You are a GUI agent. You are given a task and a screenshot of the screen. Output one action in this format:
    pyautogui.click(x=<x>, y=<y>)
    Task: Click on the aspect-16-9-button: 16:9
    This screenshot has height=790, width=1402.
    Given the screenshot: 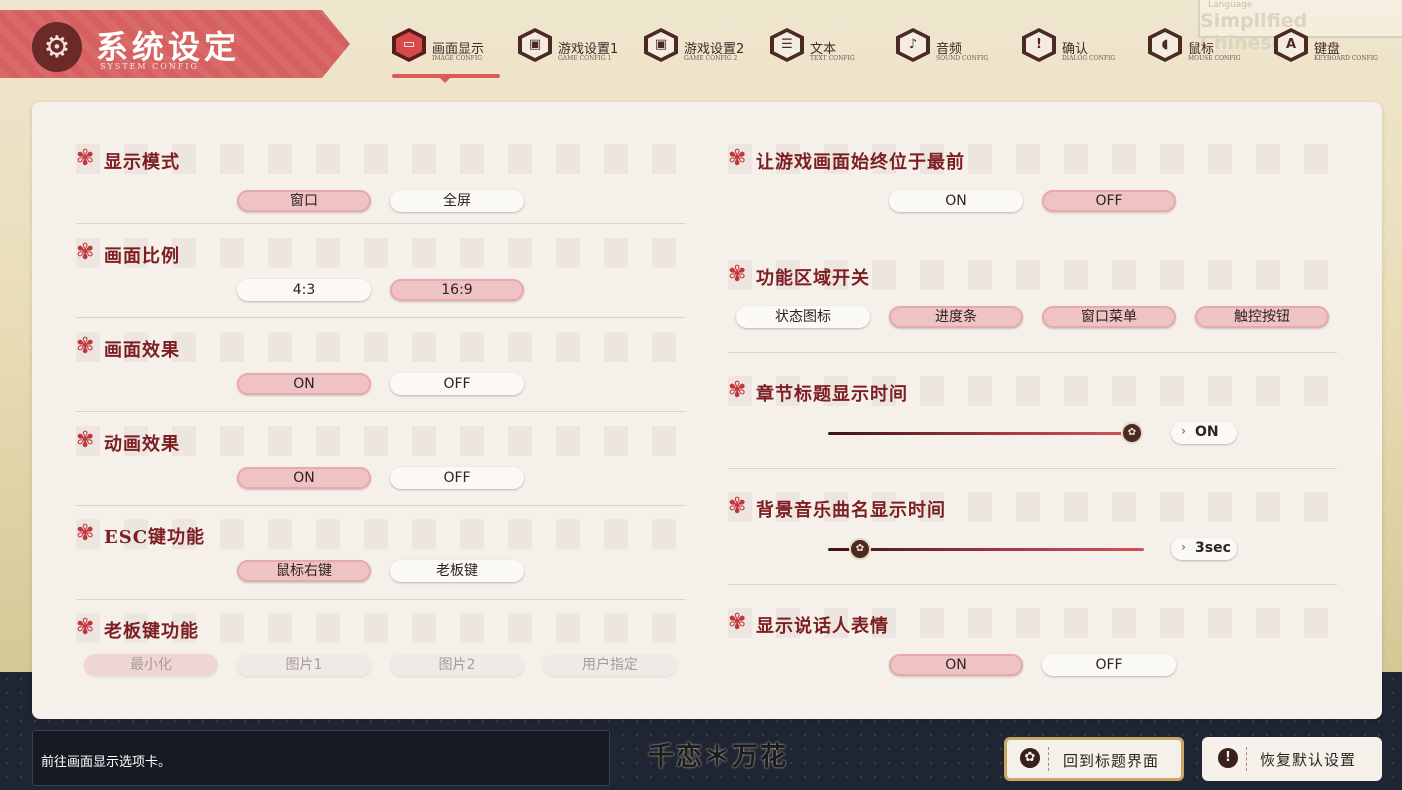 What is the action you would take?
    pyautogui.click(x=457, y=290)
    